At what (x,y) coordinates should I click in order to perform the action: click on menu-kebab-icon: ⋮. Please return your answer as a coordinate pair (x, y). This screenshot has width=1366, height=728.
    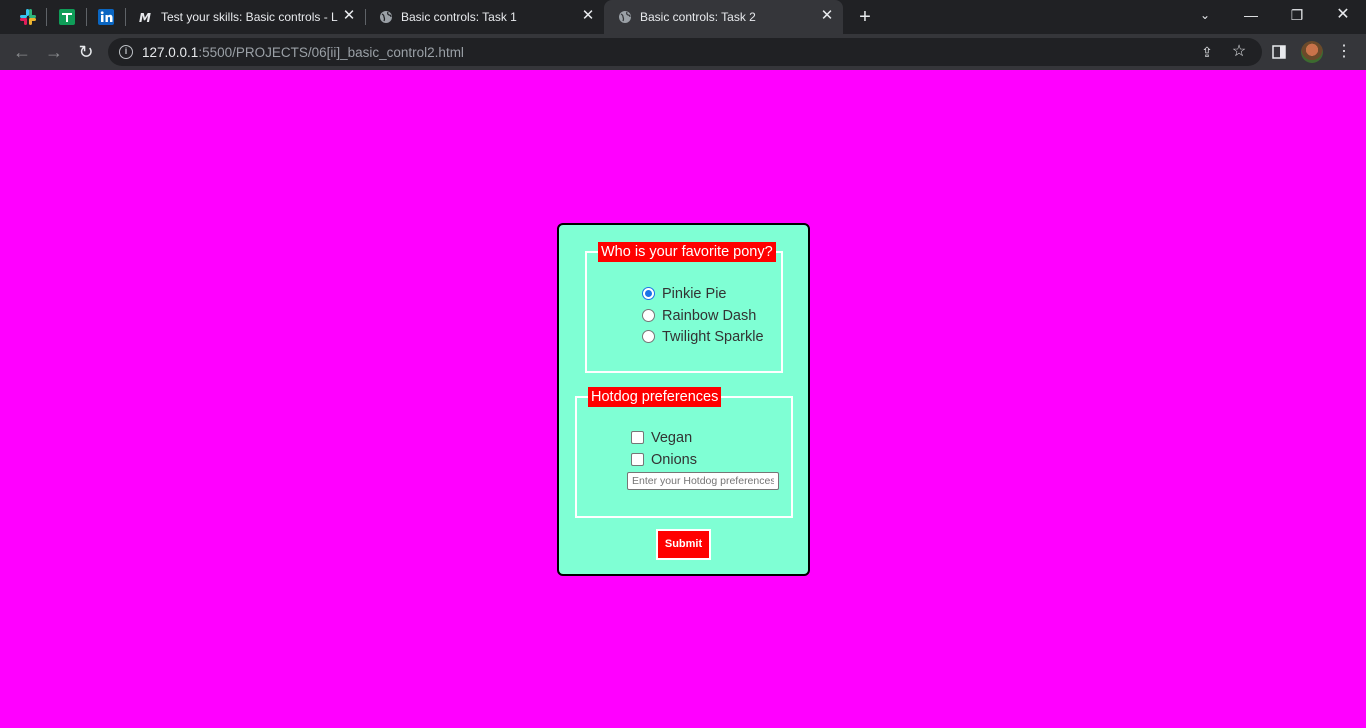
    Looking at the image, I should click on (1344, 52).